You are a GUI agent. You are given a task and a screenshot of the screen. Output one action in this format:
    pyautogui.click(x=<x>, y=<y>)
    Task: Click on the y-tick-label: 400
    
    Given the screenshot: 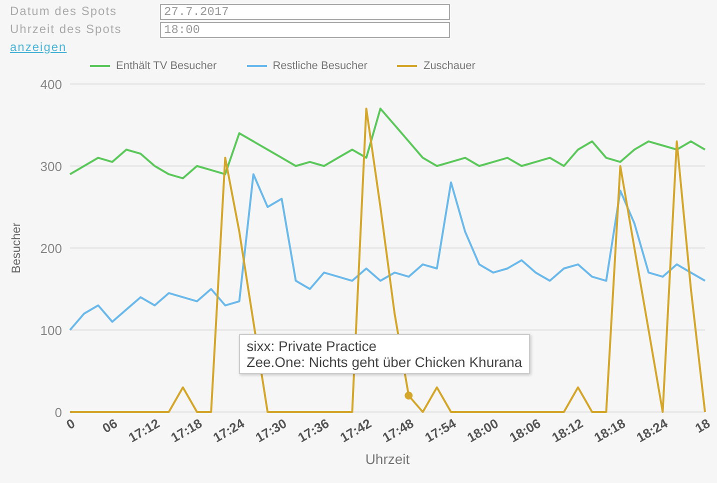 What is the action you would take?
    pyautogui.click(x=51, y=84)
    